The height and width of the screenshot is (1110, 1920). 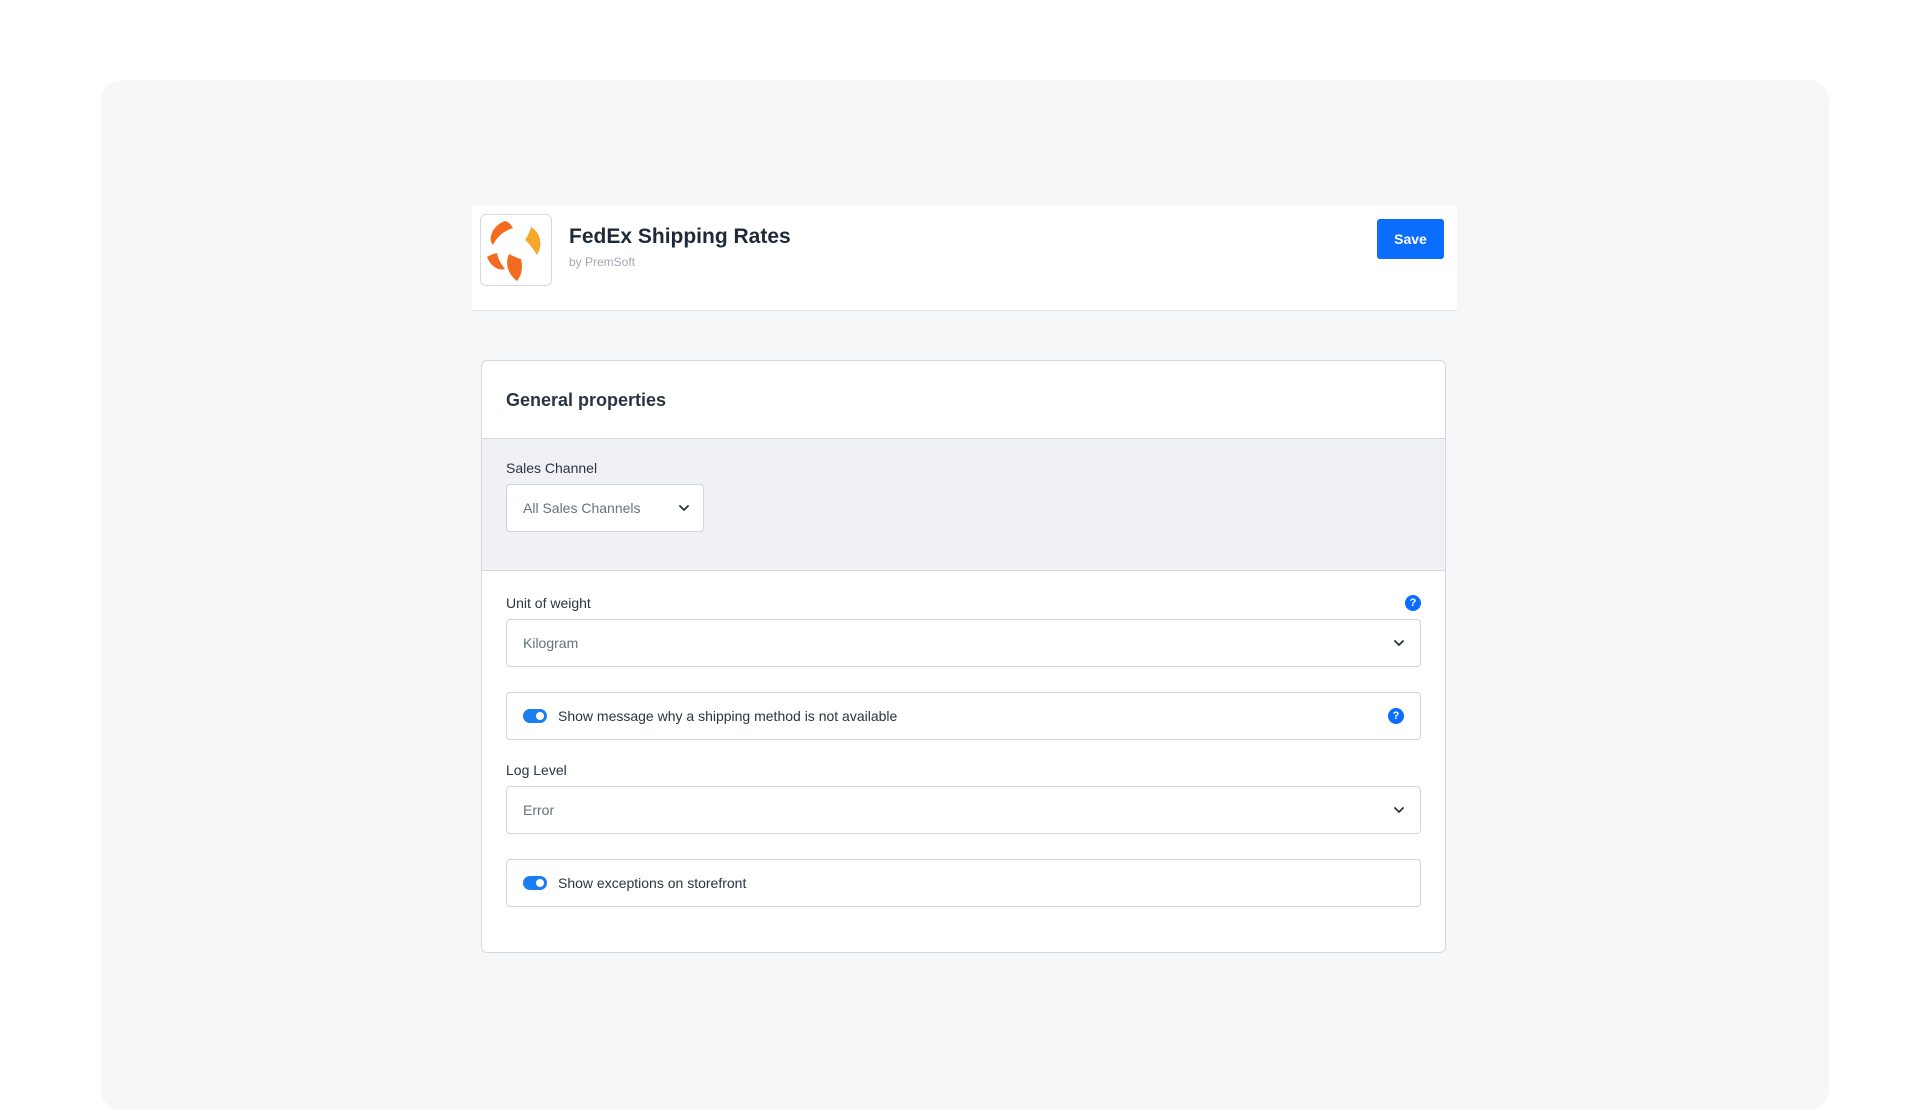 I want to click on save-button: Save, so click(x=1410, y=239).